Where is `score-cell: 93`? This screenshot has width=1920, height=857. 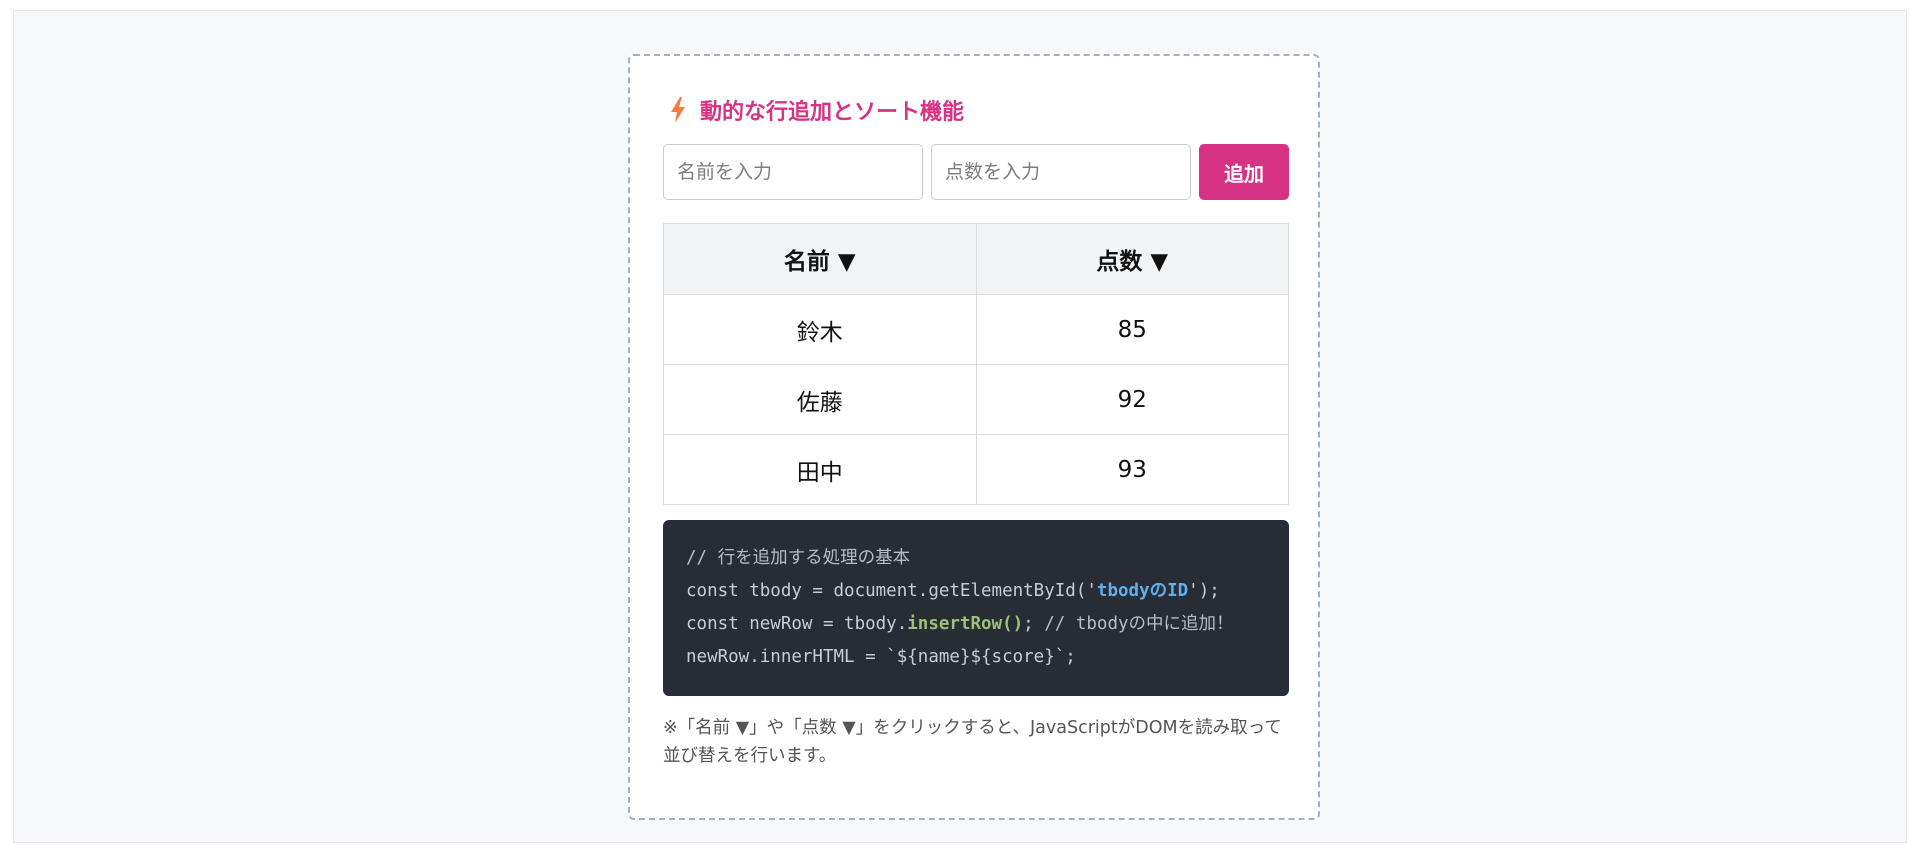
score-cell: 93 is located at coordinates (1132, 469).